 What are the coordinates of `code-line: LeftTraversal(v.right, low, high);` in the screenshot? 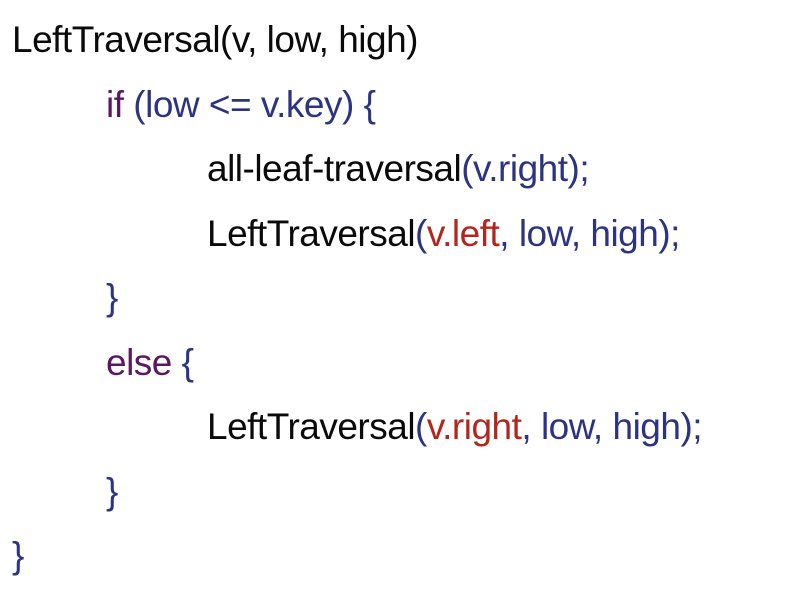 It's located at (357, 427).